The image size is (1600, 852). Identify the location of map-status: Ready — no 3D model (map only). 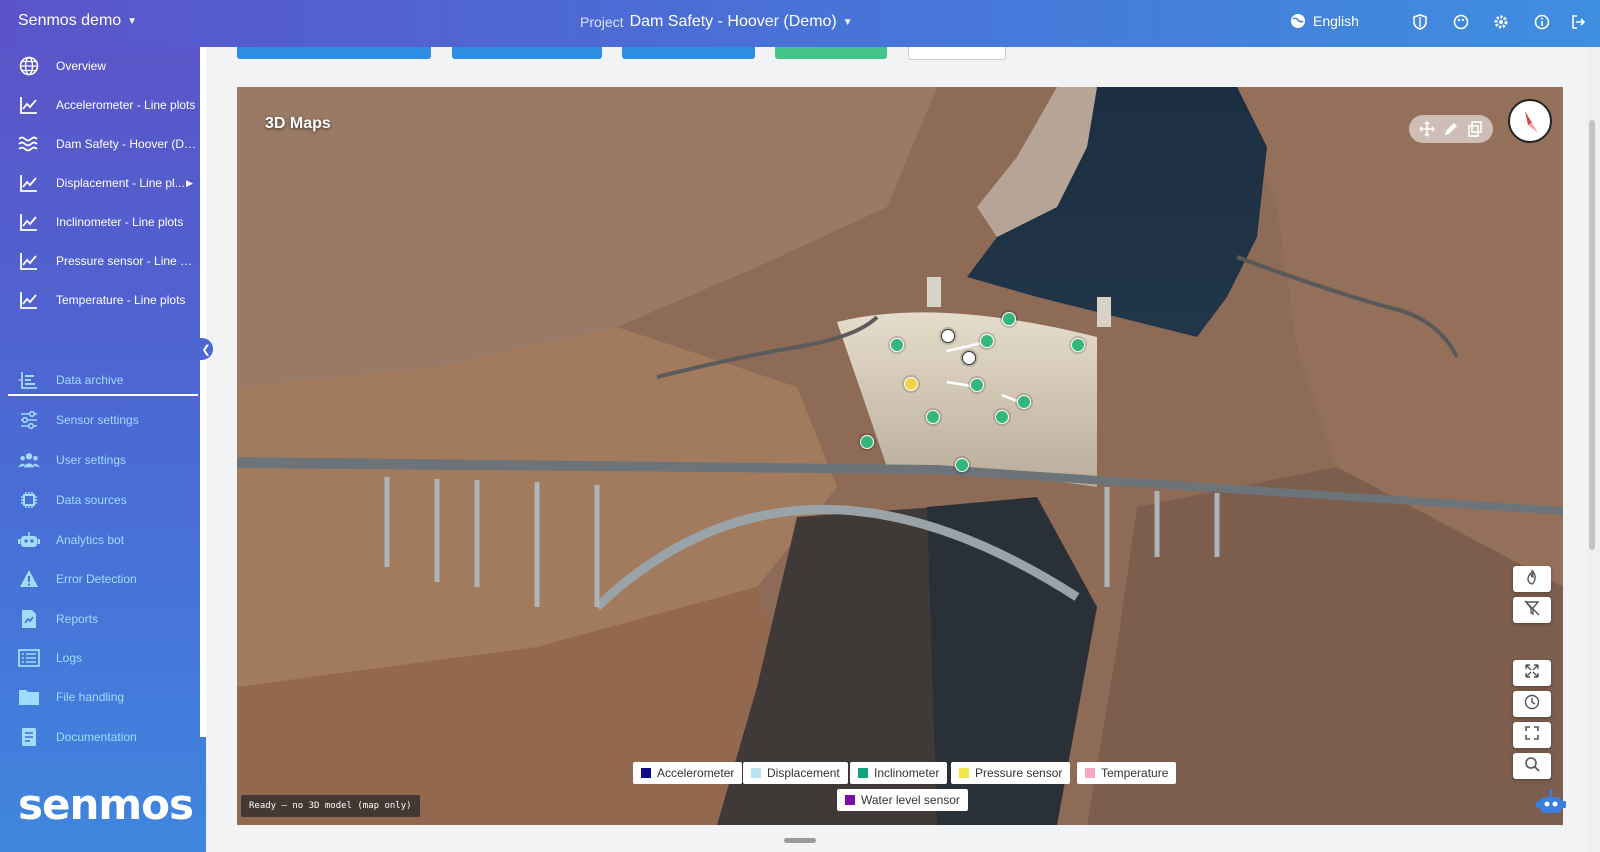
(330, 806).